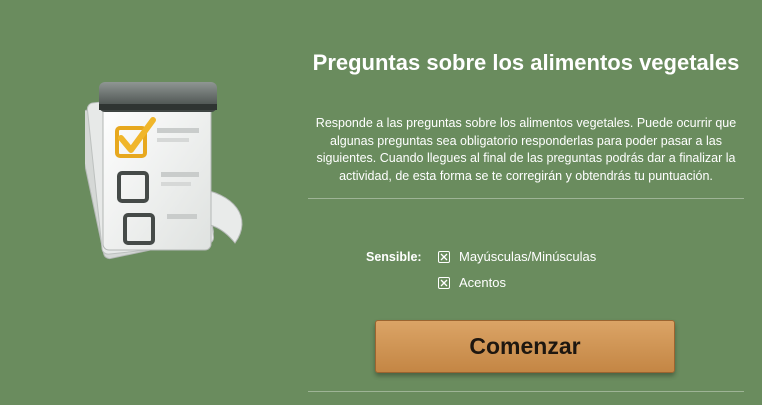 Image resolution: width=762 pixels, height=405 pixels. What do you see at coordinates (167, 170) in the screenshot?
I see `checklist-notepad-icon` at bounding box center [167, 170].